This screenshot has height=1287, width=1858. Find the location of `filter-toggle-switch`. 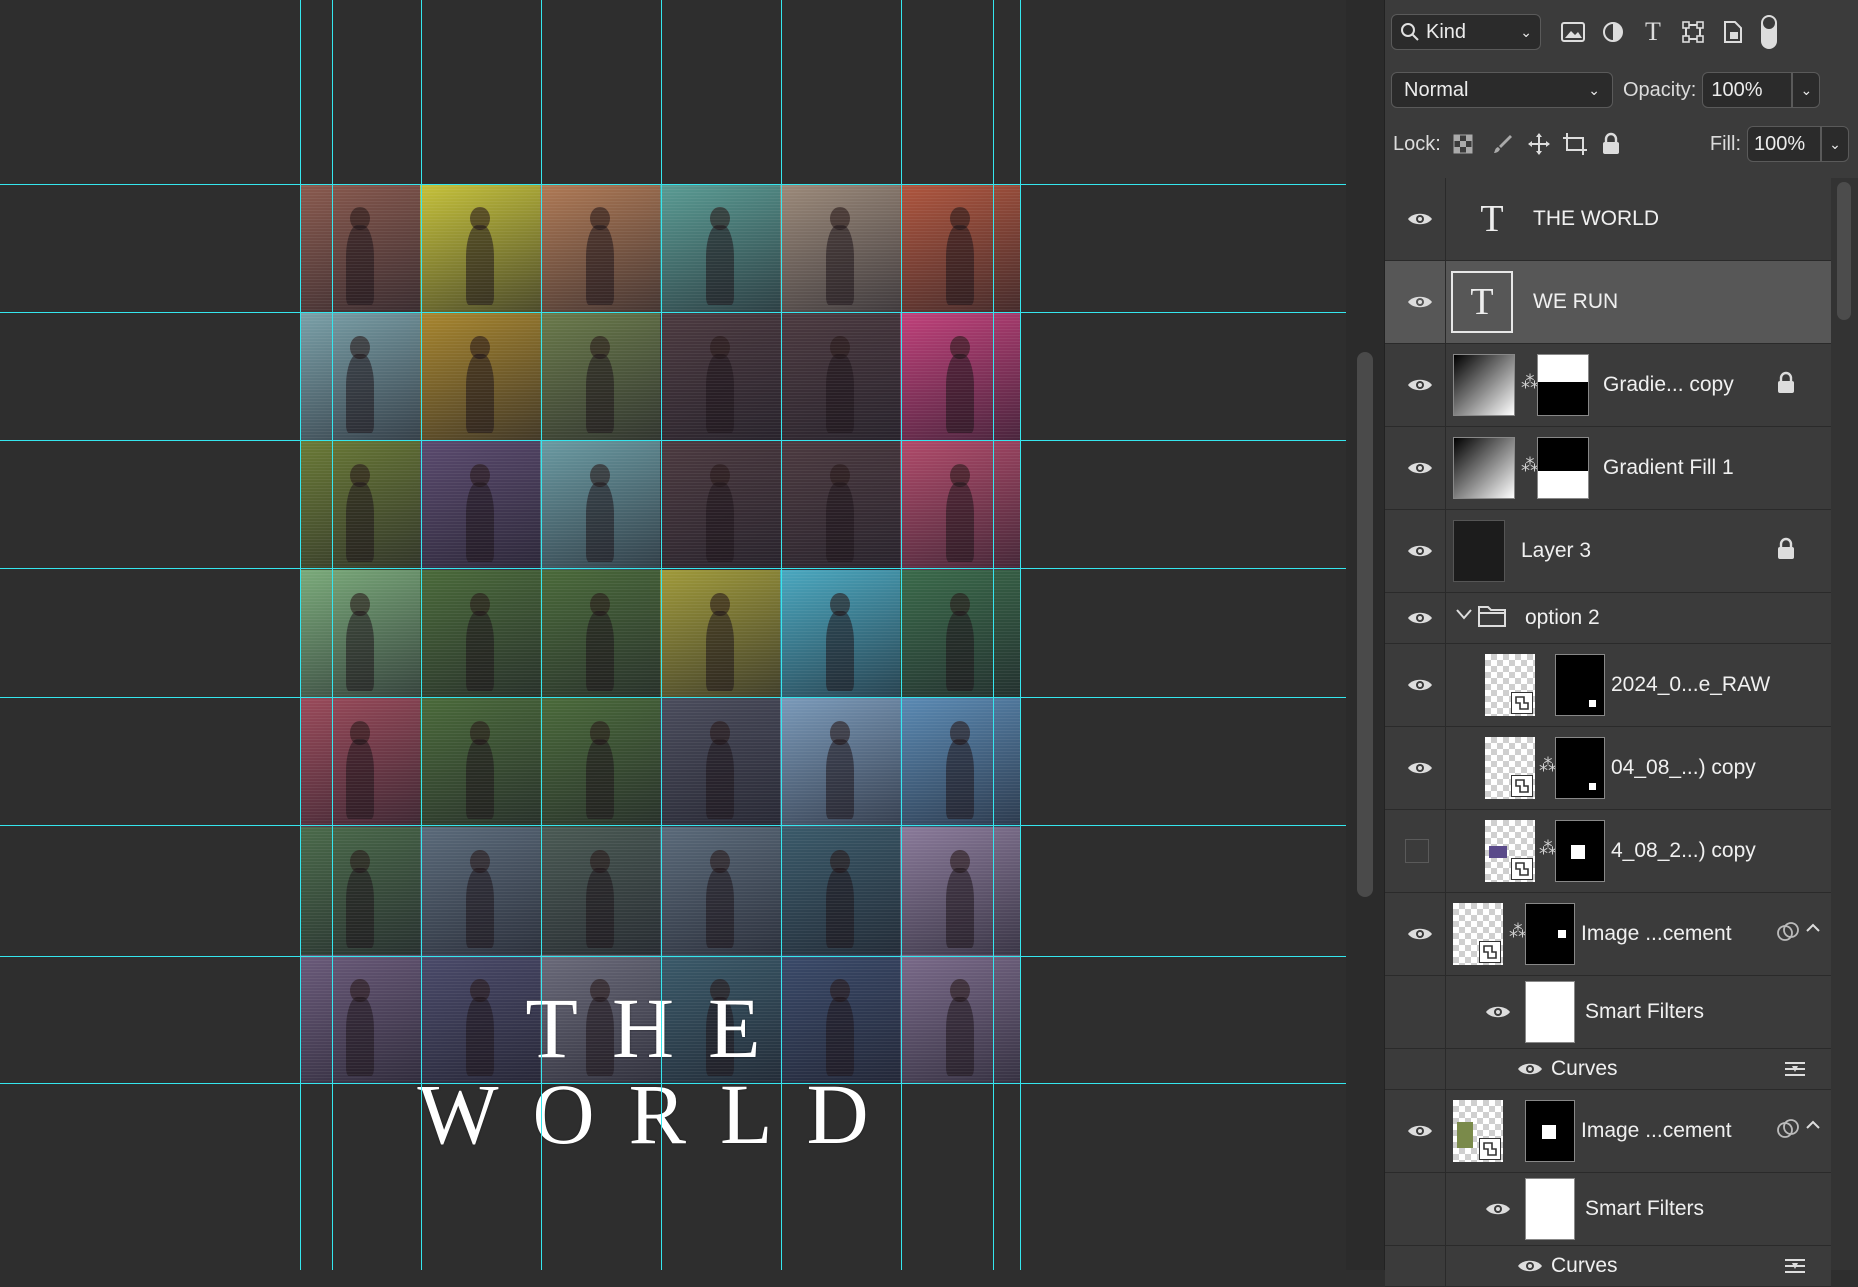

filter-toggle-switch is located at coordinates (1769, 32).